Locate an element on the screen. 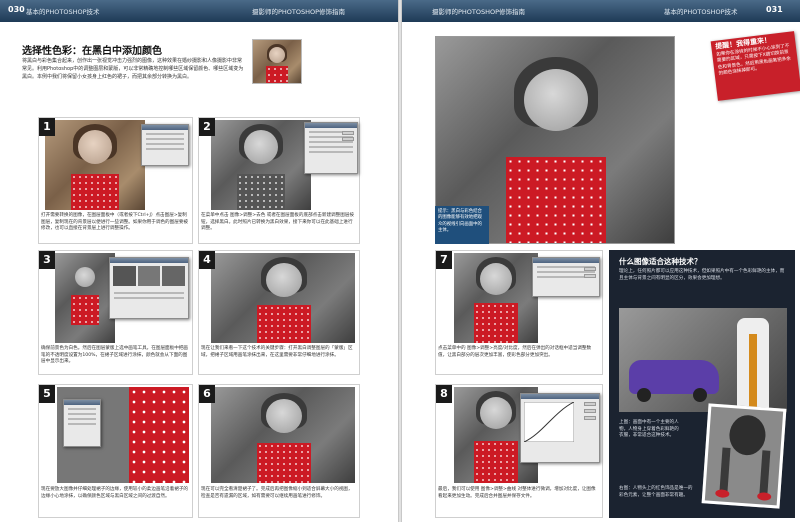 This screenshot has height=522, width=800. layers-panel is located at coordinates (165, 145).